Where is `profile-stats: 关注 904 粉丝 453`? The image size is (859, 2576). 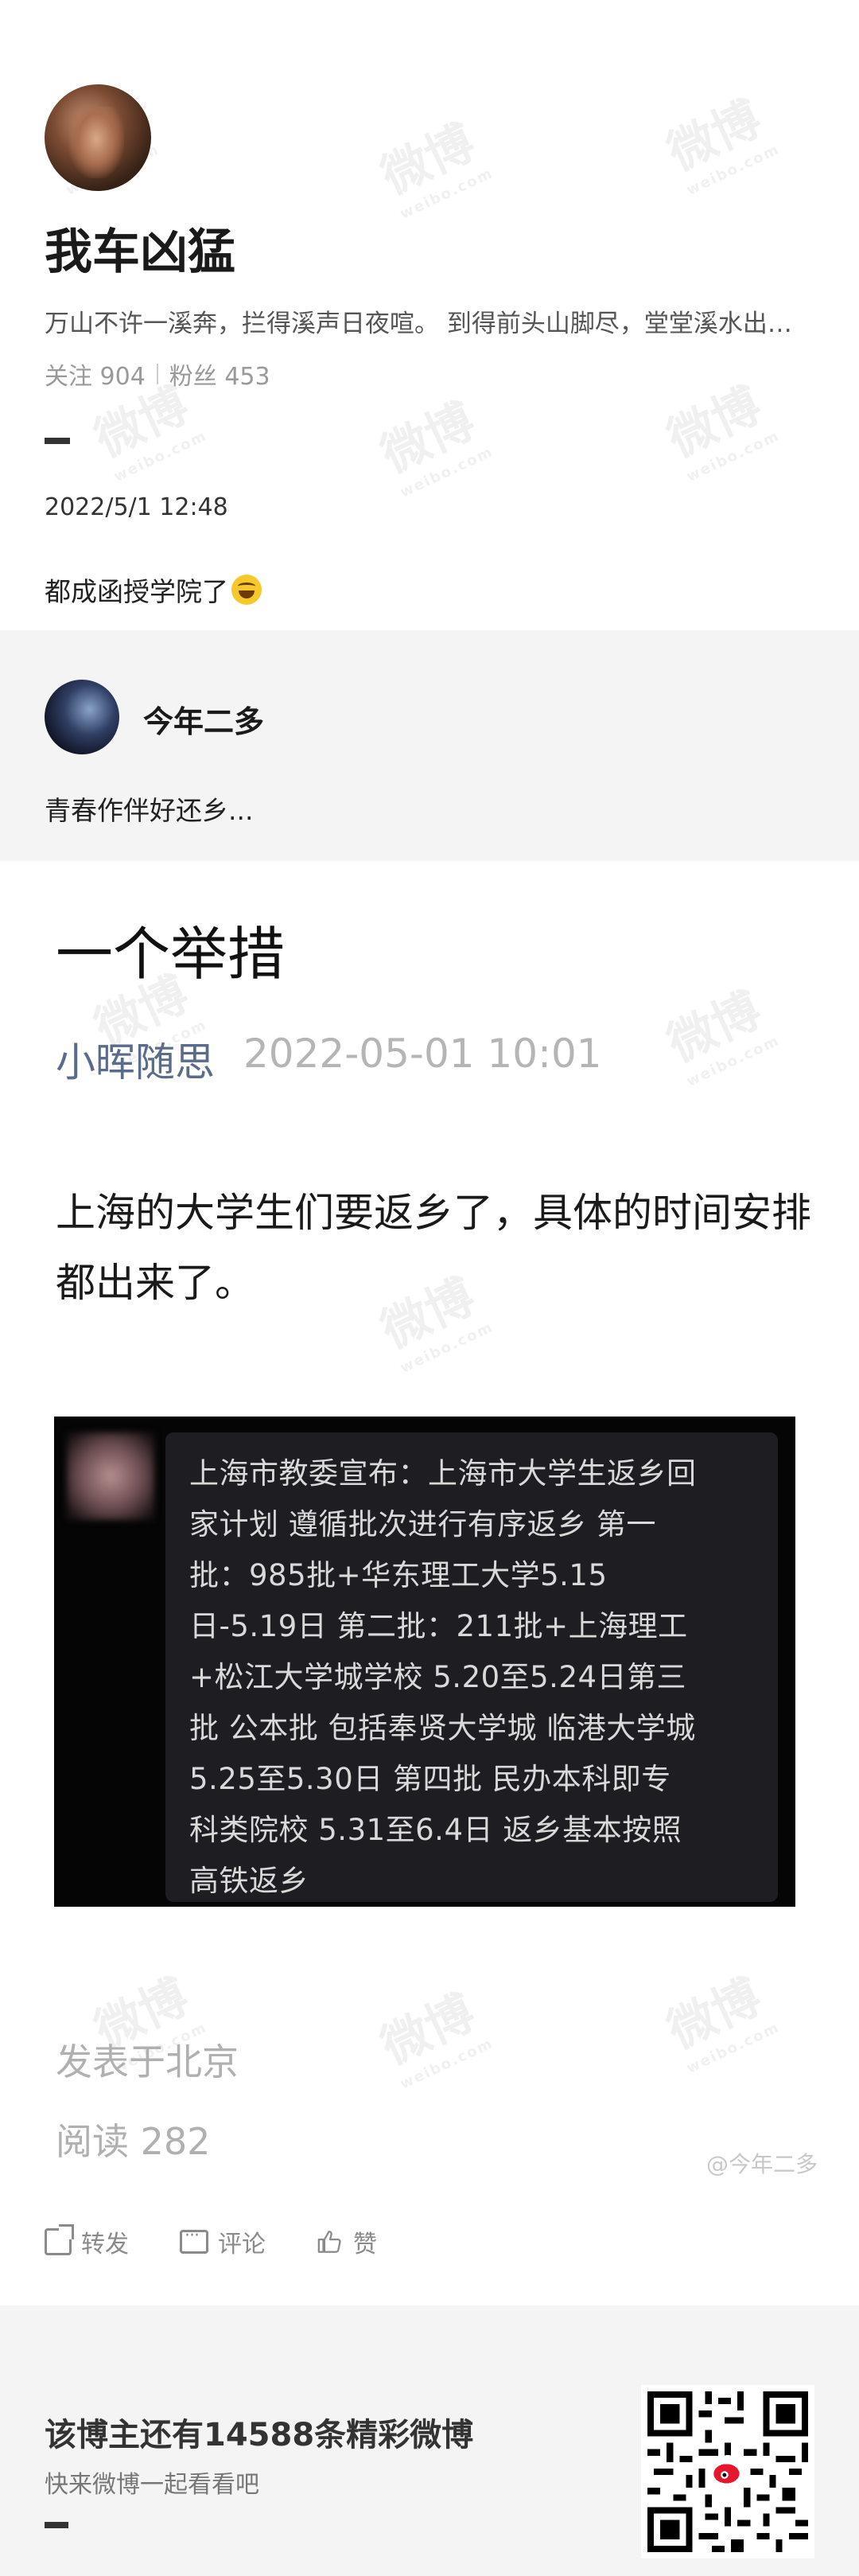 profile-stats: 关注 904 粉丝 453 is located at coordinates (435, 374).